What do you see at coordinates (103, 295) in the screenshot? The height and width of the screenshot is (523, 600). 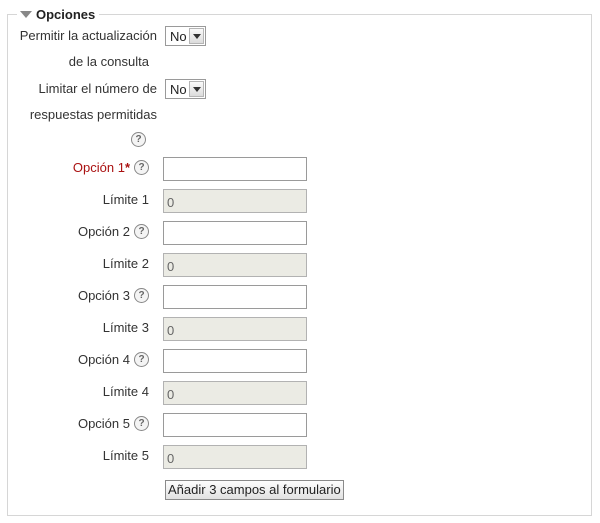 I see `option-3-label-text: Opción 3` at bounding box center [103, 295].